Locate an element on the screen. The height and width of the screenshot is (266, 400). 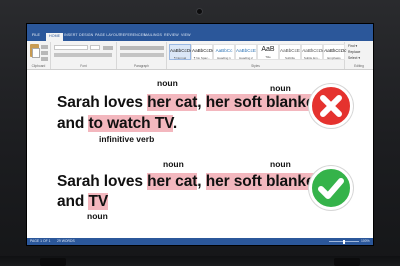
sentence1-line1: Sarah loves her cat, her soft blanket, is located at coordinates (190, 103).